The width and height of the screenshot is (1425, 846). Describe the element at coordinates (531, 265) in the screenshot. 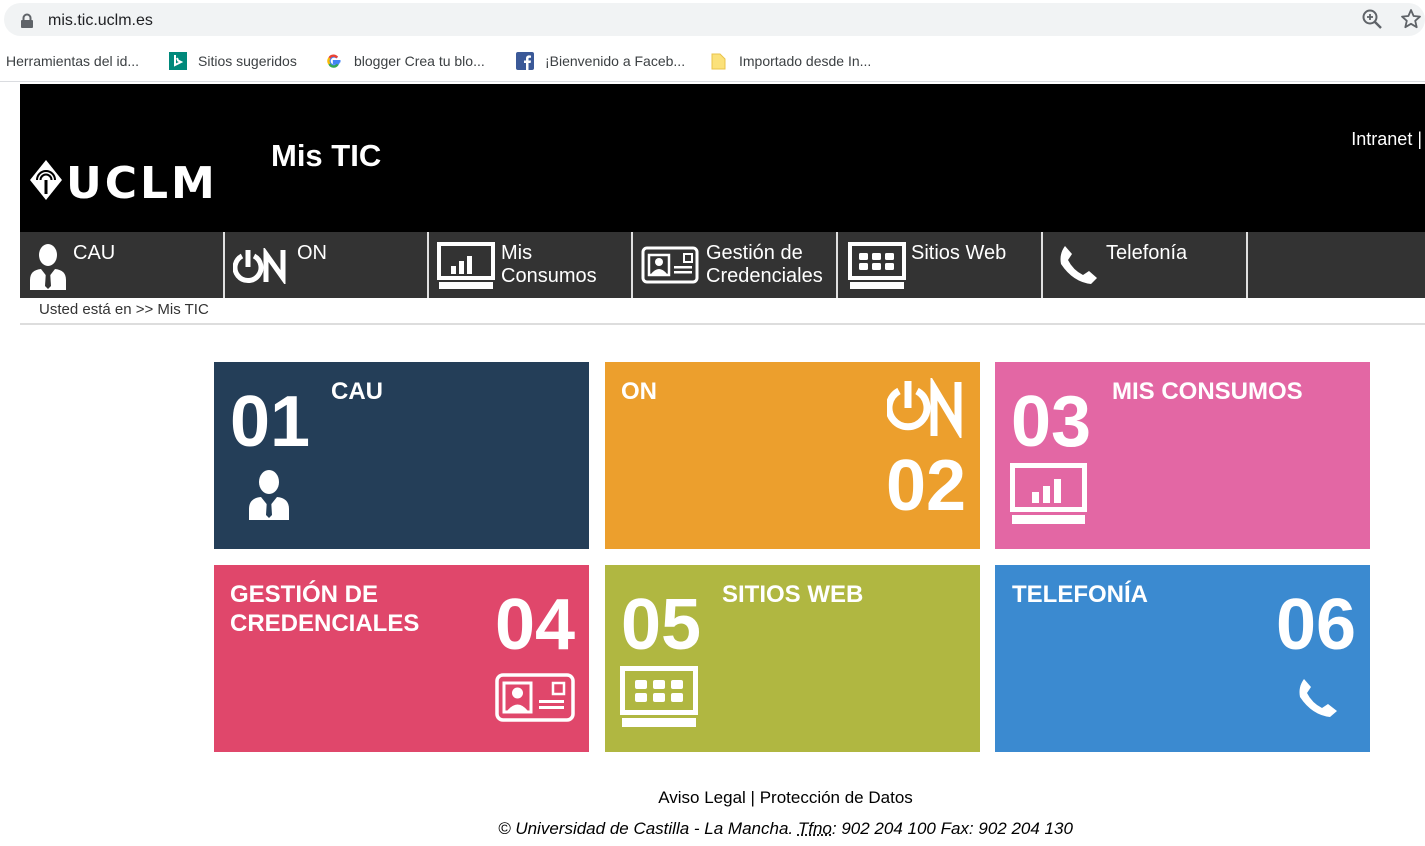

I see `nav-item-mis-consumos: Mis Consumos` at that location.